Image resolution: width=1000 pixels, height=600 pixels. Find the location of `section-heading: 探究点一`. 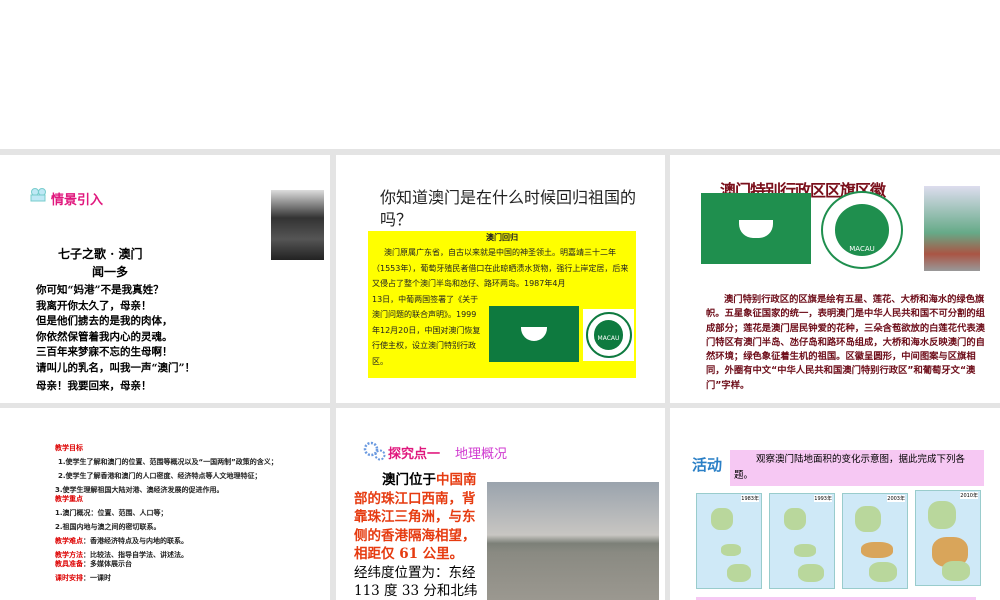

section-heading: 探究点一 is located at coordinates (414, 454).